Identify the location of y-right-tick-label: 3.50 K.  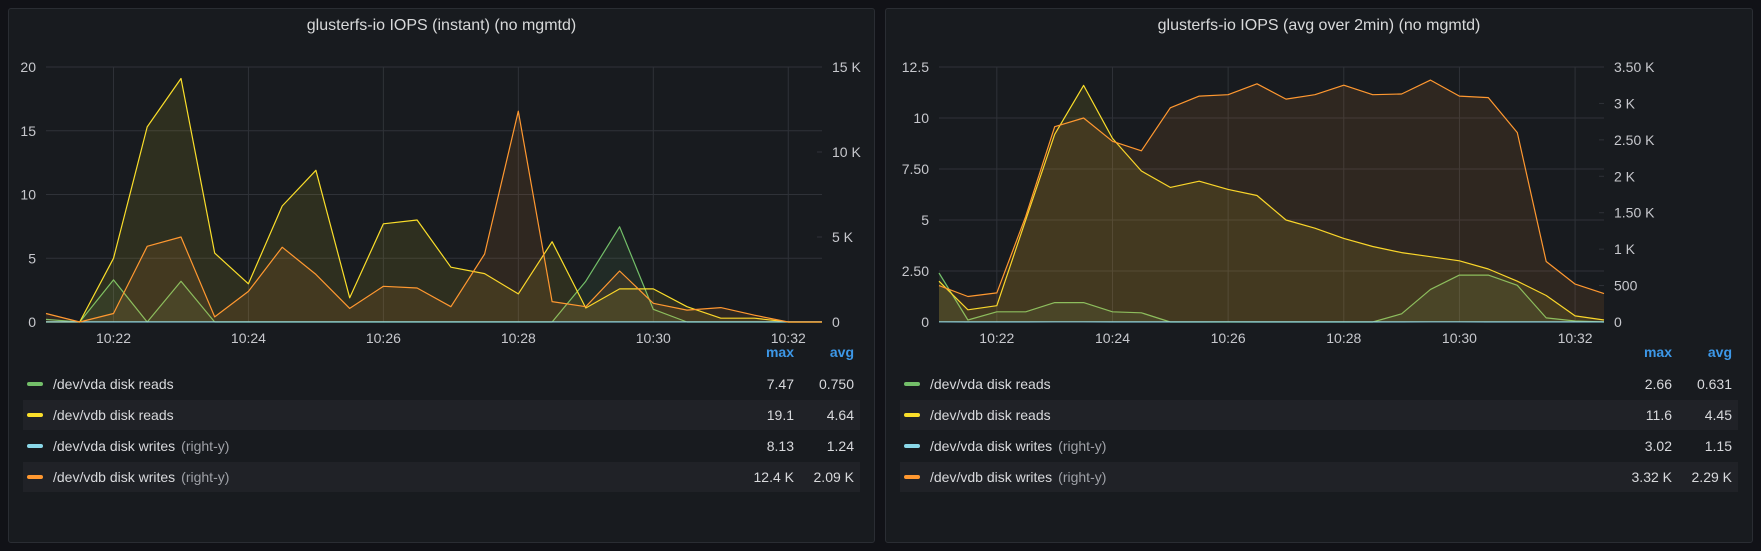
(1634, 67).